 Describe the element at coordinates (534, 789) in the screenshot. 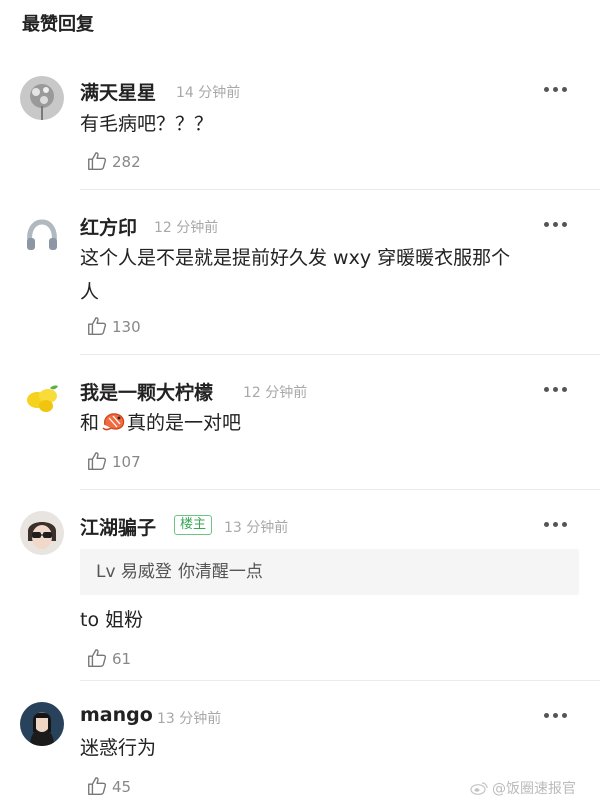

I see `watermark-text: @饭圈速报官` at that location.